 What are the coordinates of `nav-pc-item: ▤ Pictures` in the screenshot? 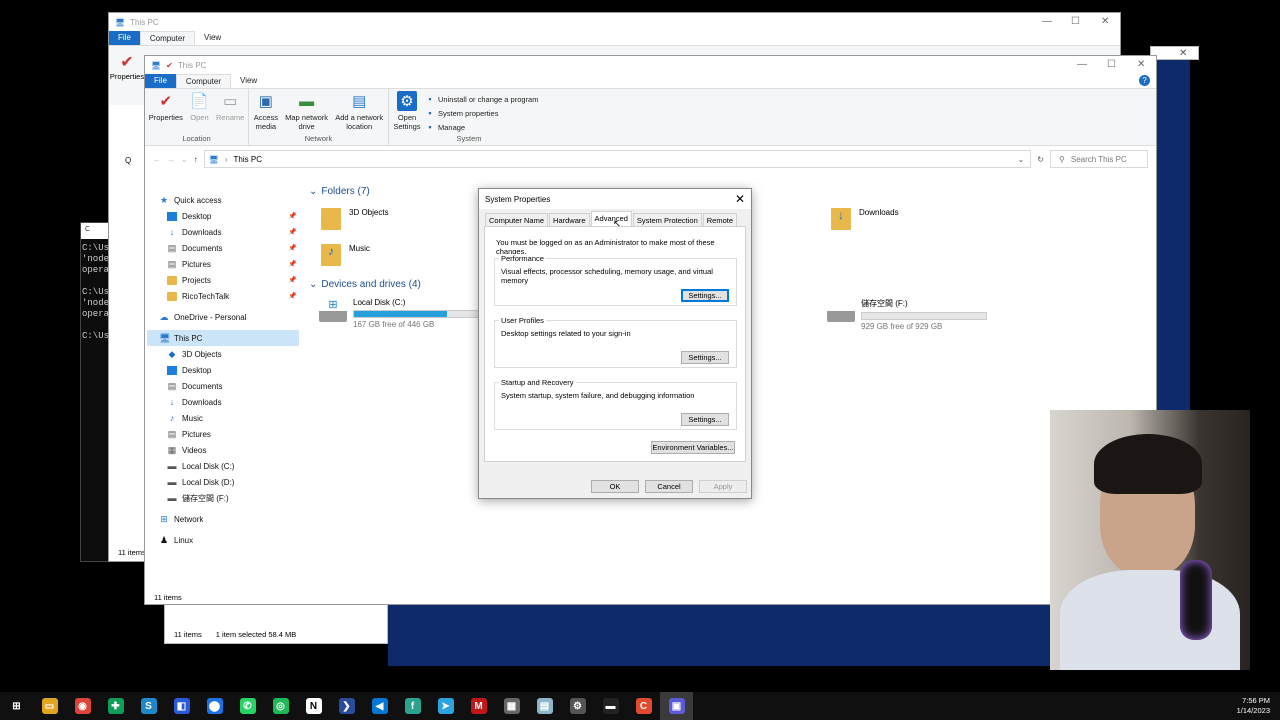 It's located at (223, 434).